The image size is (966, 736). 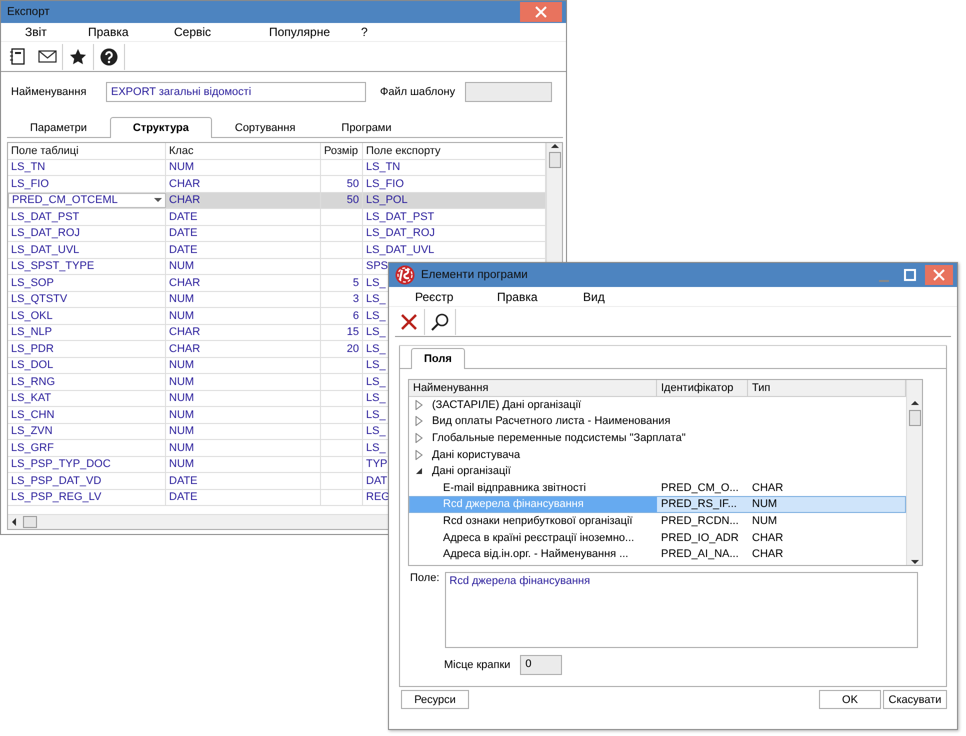 What do you see at coordinates (366, 127) in the screenshot?
I see `tab: Програми` at bounding box center [366, 127].